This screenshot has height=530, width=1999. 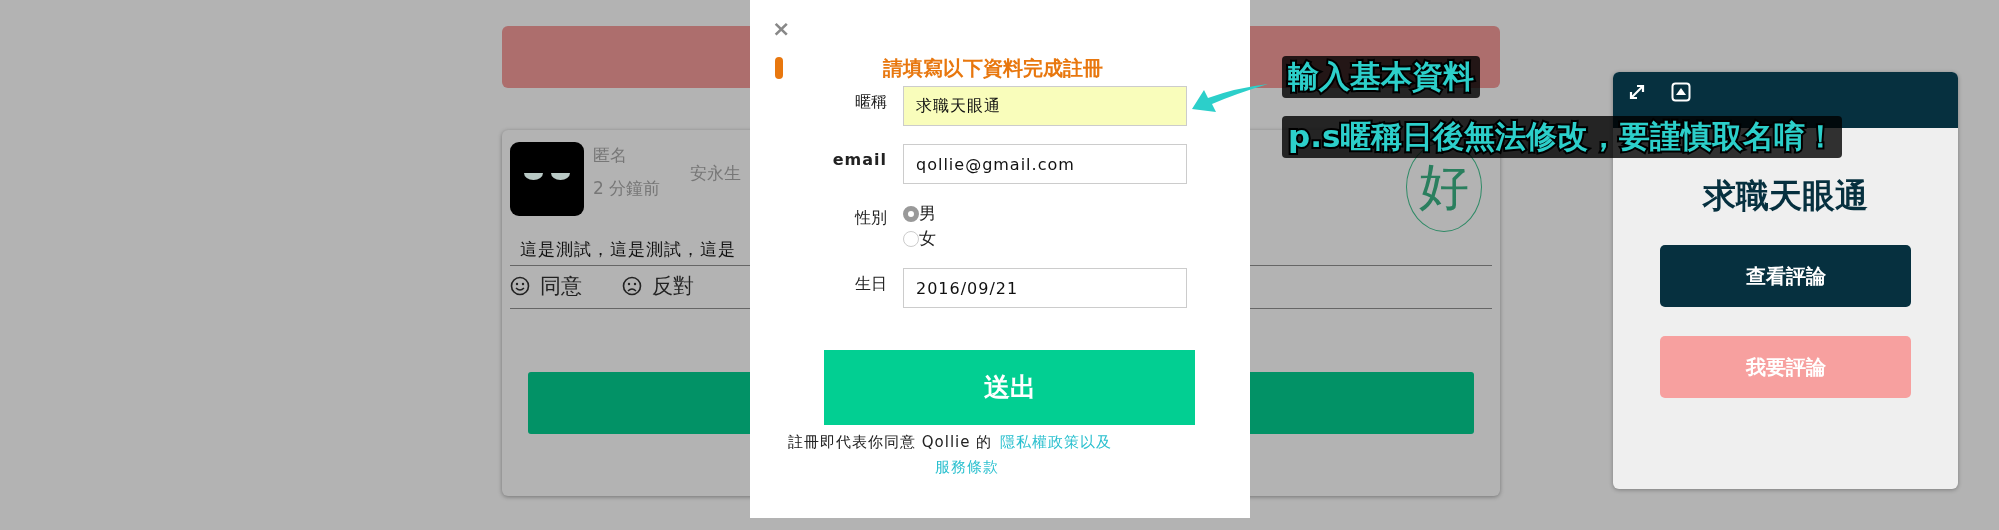 What do you see at coordinates (779, 68) in the screenshot?
I see `accent-bar` at bounding box center [779, 68].